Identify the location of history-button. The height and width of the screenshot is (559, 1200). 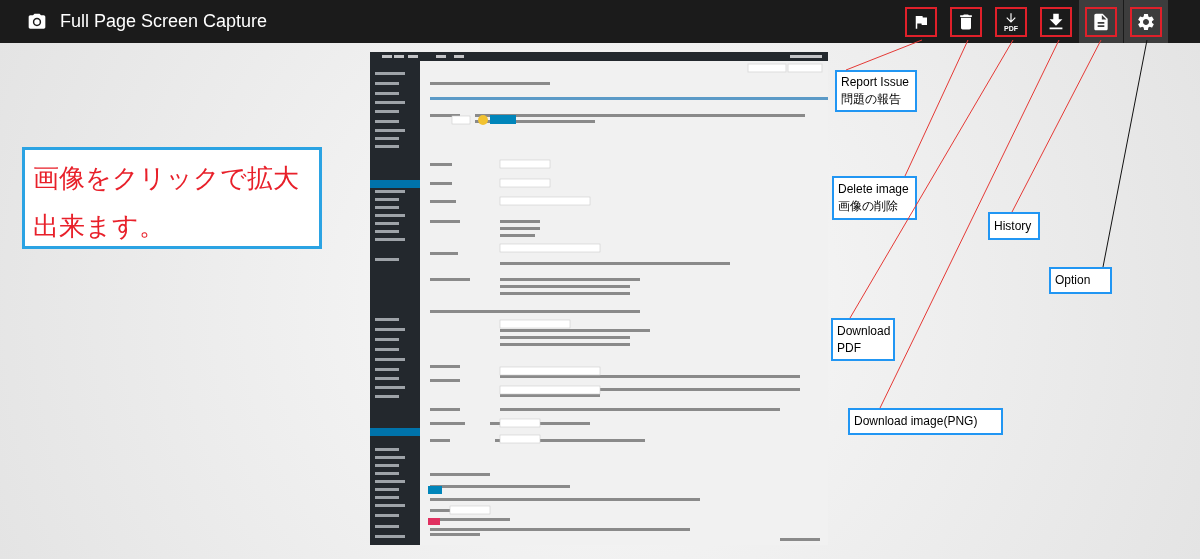
(1101, 21).